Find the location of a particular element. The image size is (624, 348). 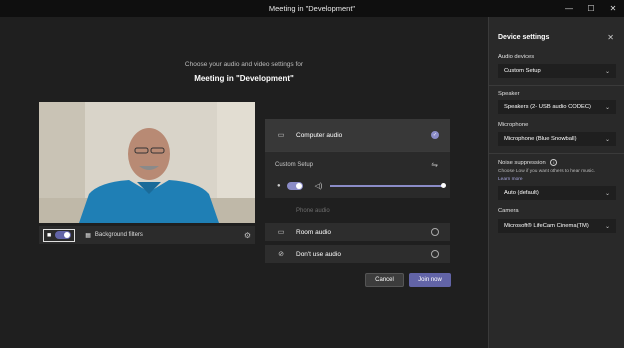

select-value: Speakers (2- USB audio CODEC) is located at coordinates (547, 107).